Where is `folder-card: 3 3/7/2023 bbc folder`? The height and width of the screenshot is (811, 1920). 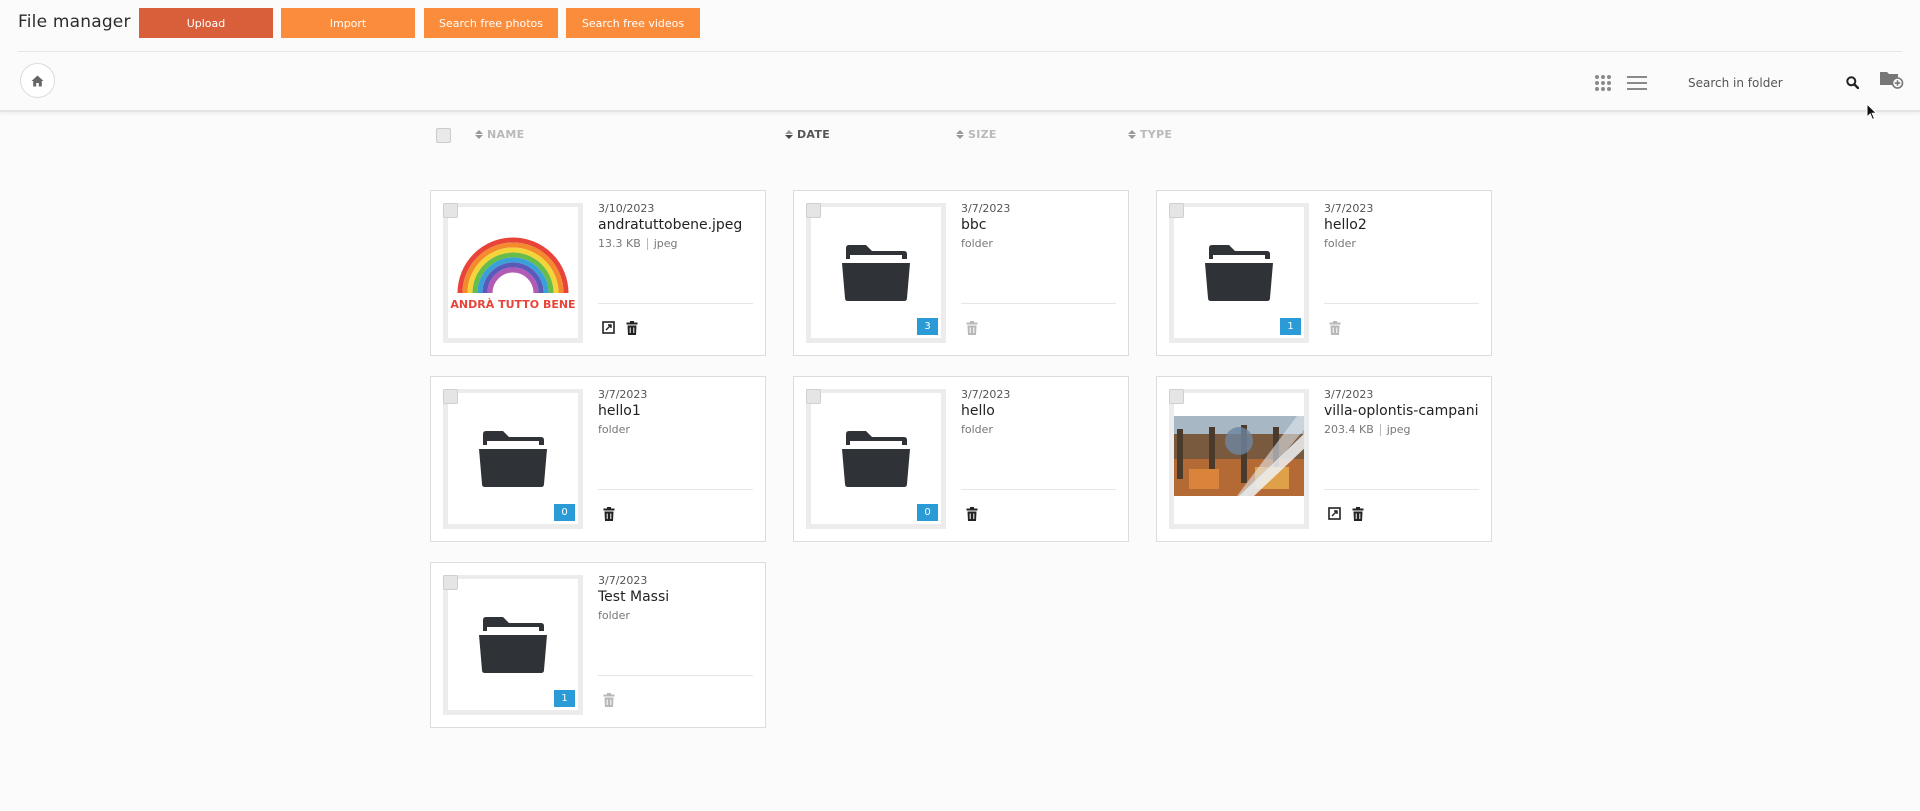
folder-card: 3 3/7/2023 bbc folder is located at coordinates (961, 273).